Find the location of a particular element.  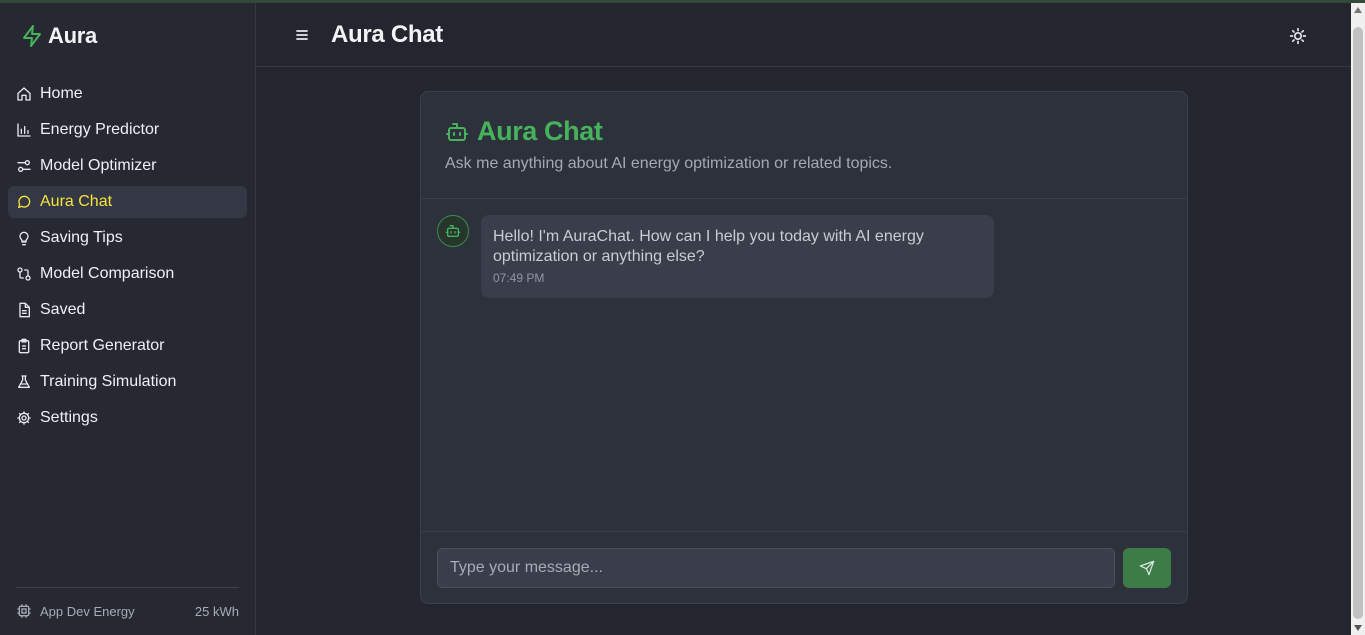

sidebar-item-saving-tips: Saving Tips is located at coordinates (127, 238).